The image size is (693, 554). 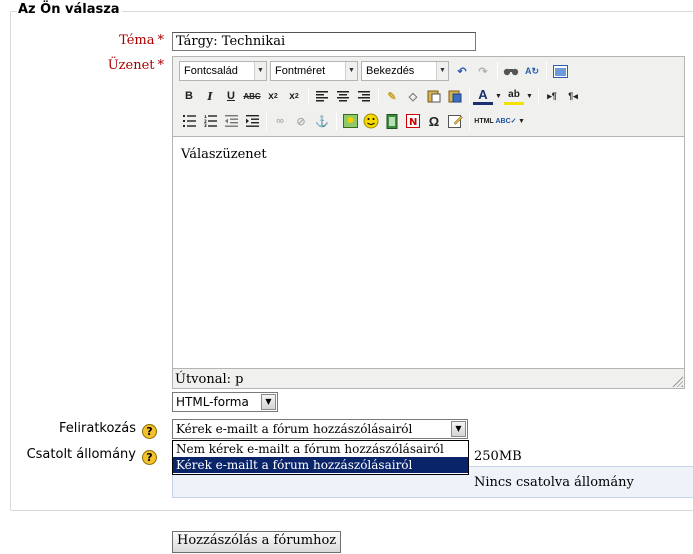 I want to click on link-icon: ∞, so click(x=280, y=121).